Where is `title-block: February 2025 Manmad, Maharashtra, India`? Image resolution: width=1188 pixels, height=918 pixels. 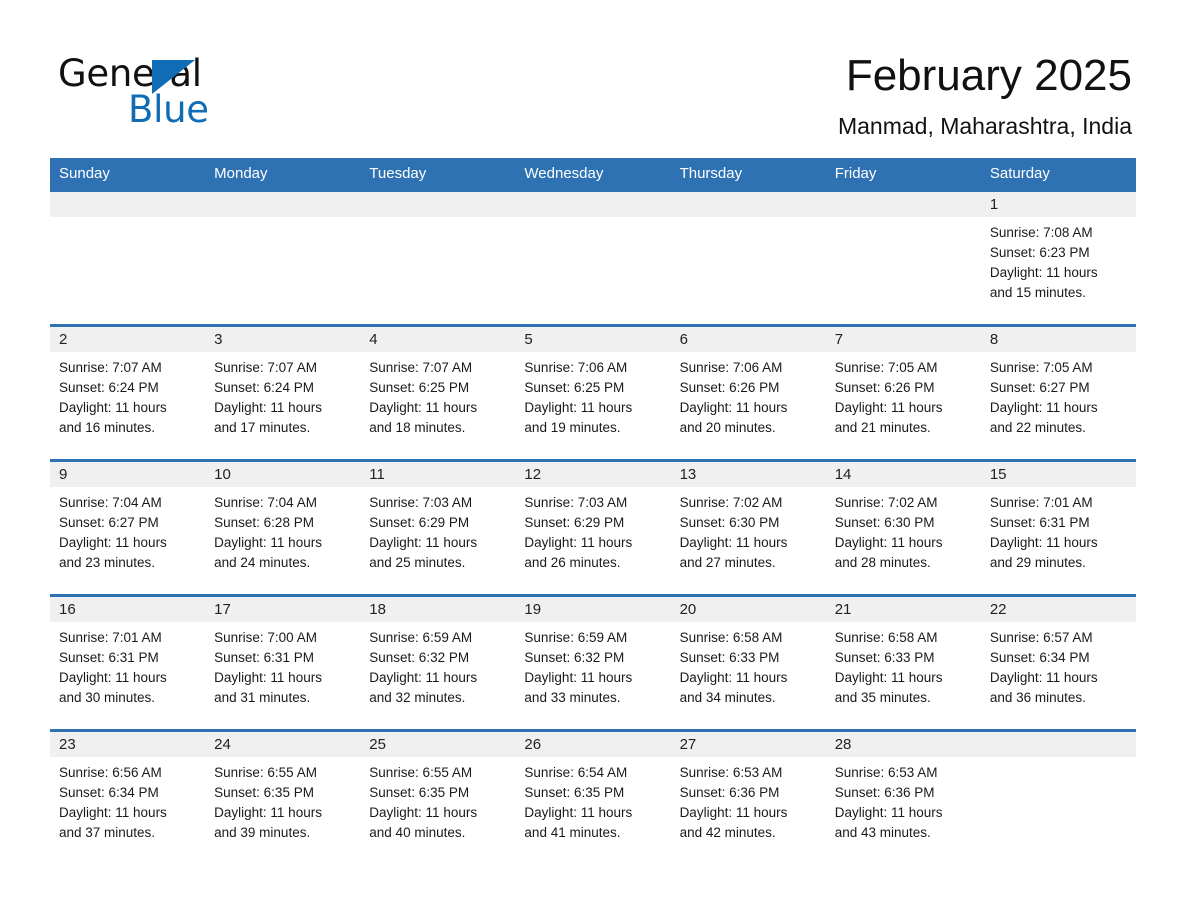 title-block: February 2025 Manmad, Maharashtra, India is located at coordinates (985, 95).